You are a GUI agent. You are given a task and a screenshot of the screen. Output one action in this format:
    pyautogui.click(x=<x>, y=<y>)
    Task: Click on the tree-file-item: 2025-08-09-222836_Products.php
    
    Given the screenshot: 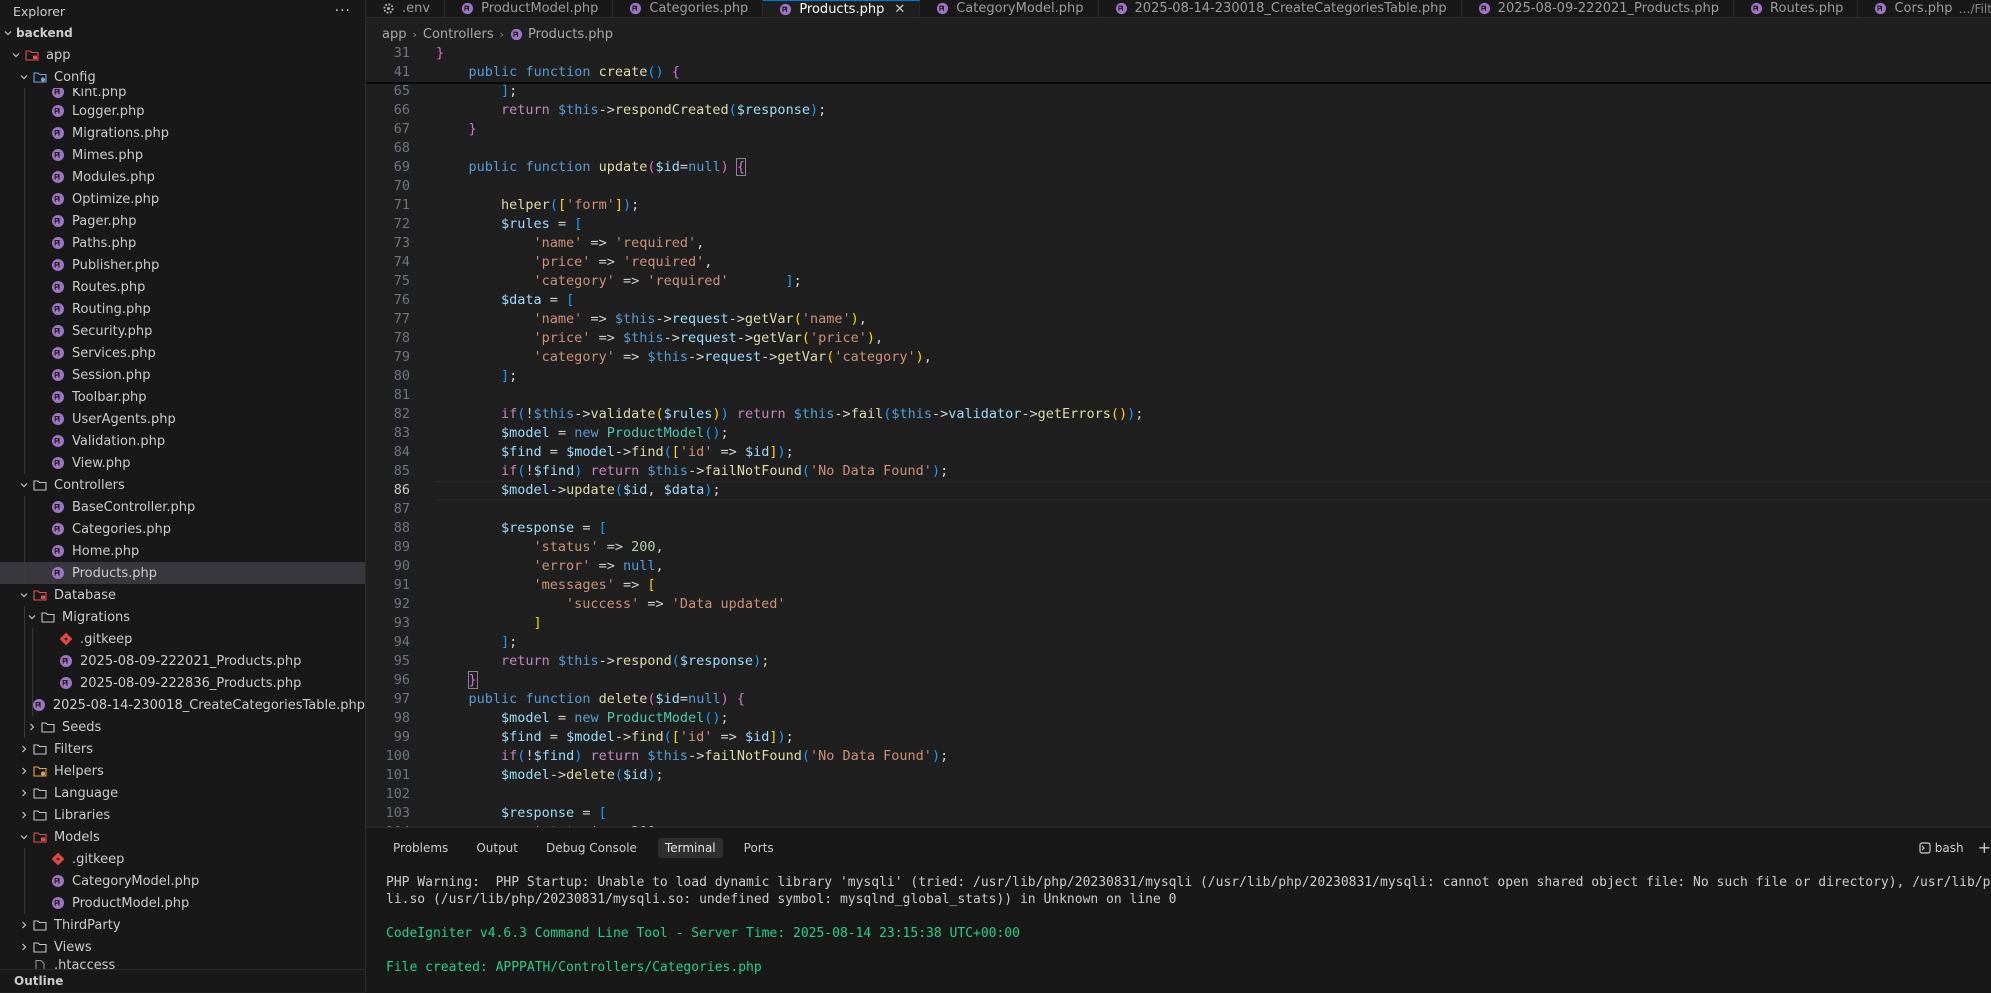 What is the action you would take?
    pyautogui.click(x=182, y=683)
    